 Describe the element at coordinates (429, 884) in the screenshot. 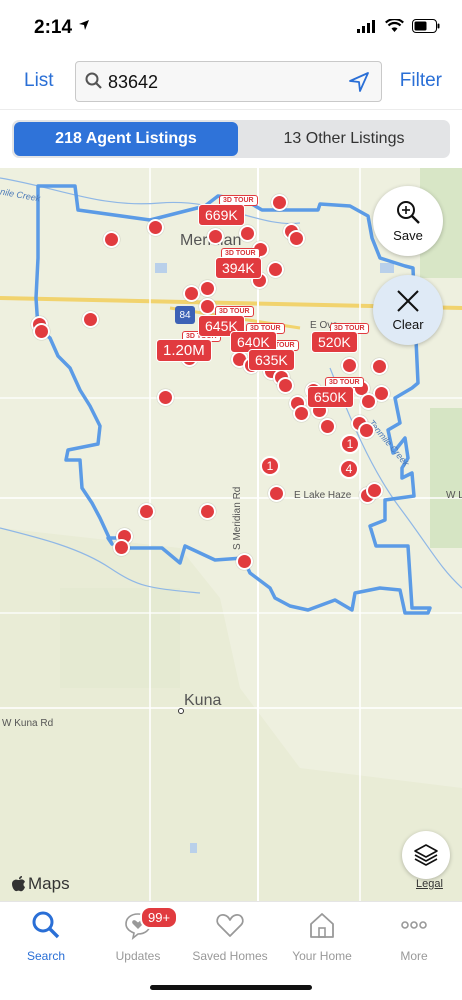

I see `legal-link: Legal` at that location.